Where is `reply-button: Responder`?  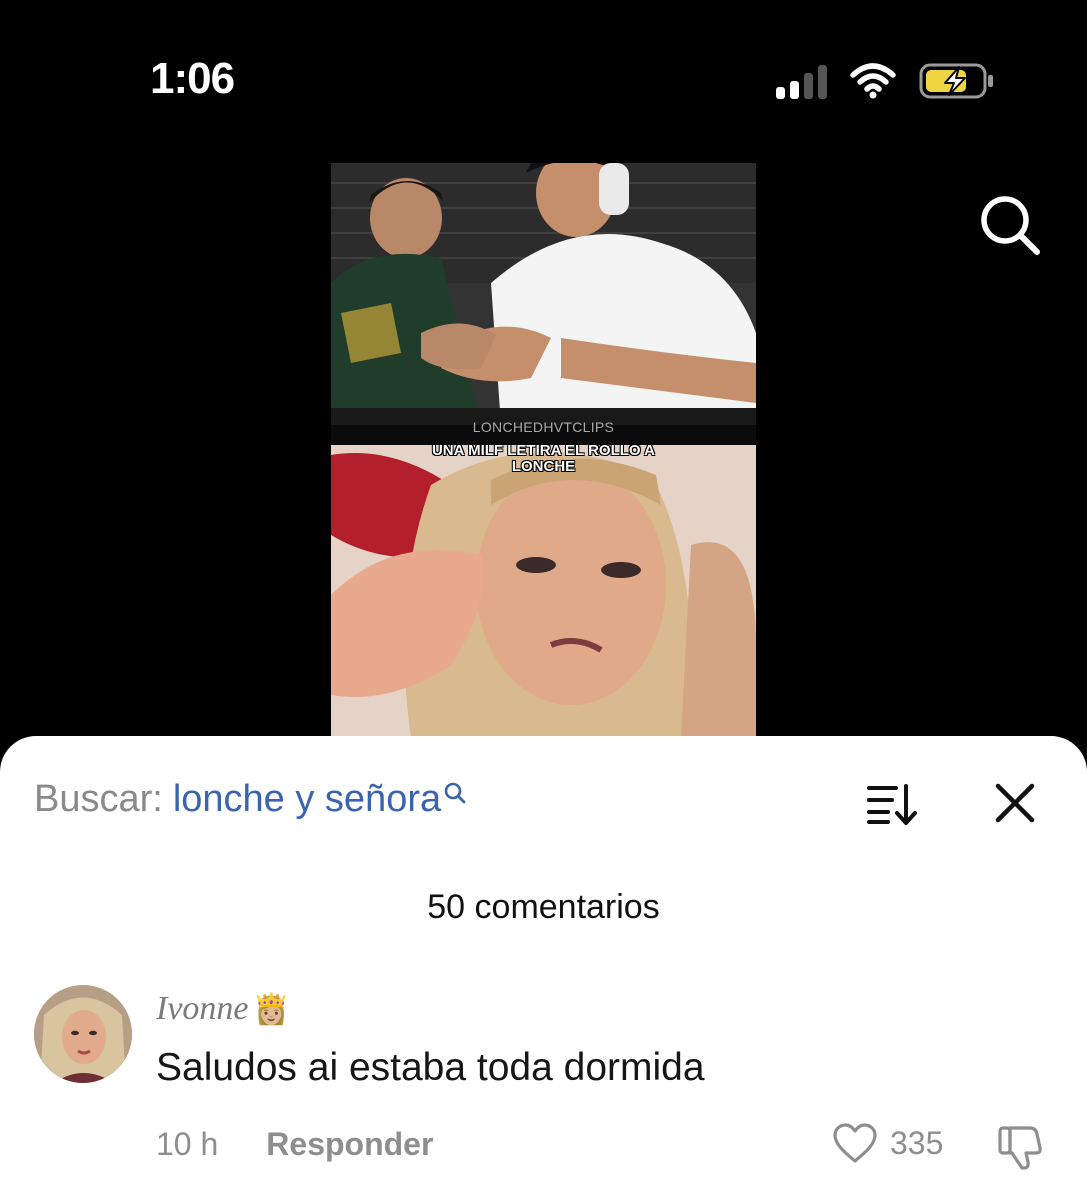
reply-button: Responder is located at coordinates (349, 1144).